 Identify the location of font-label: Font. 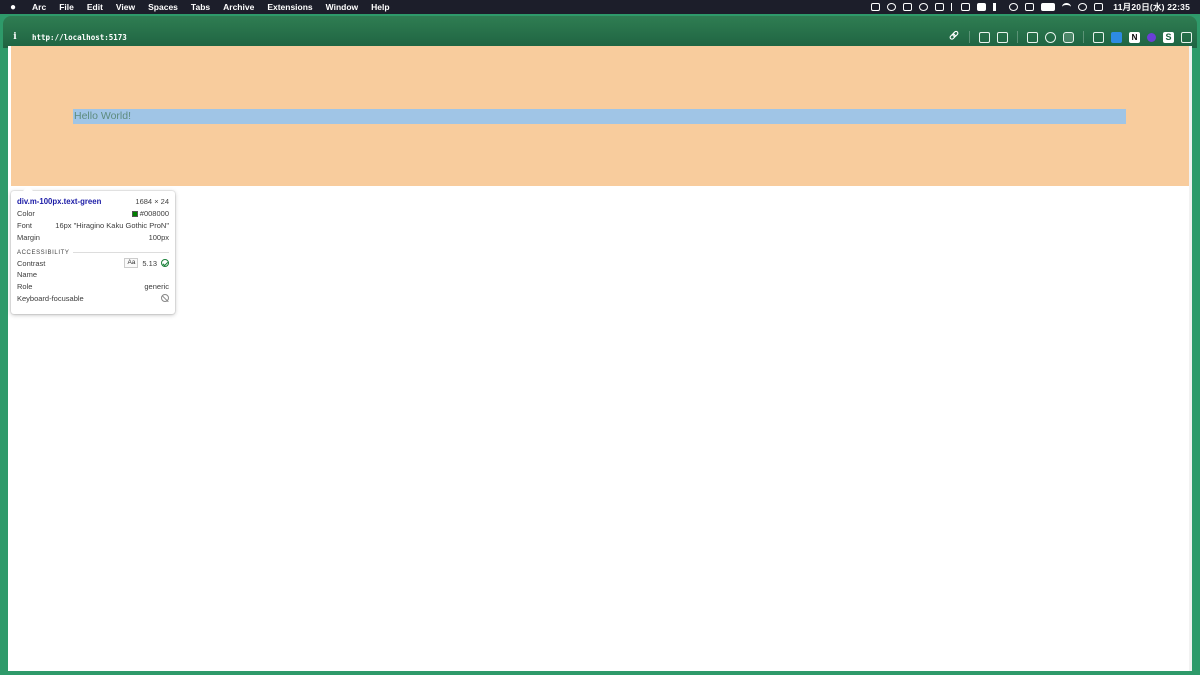
(25, 225).